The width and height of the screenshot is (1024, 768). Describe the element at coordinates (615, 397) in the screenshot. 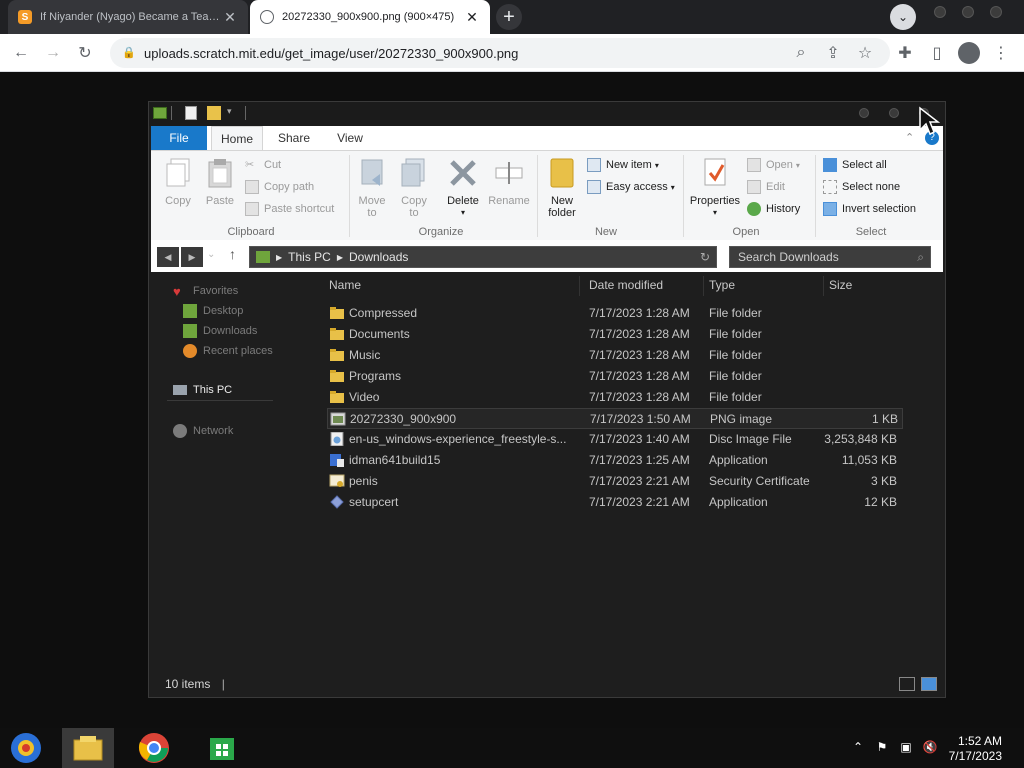

I see `file-row: Video 7/17/2023 1:28 AM File folder` at that location.